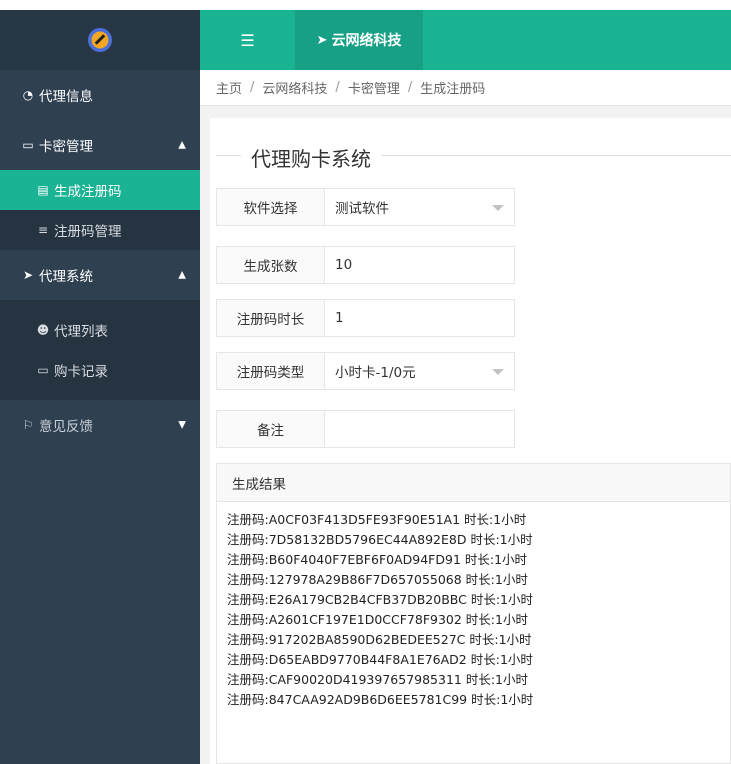 This screenshot has width=731, height=764. I want to click on sidebar-item-feedback: ⚐ 意见反馈 ▼, so click(100, 425).